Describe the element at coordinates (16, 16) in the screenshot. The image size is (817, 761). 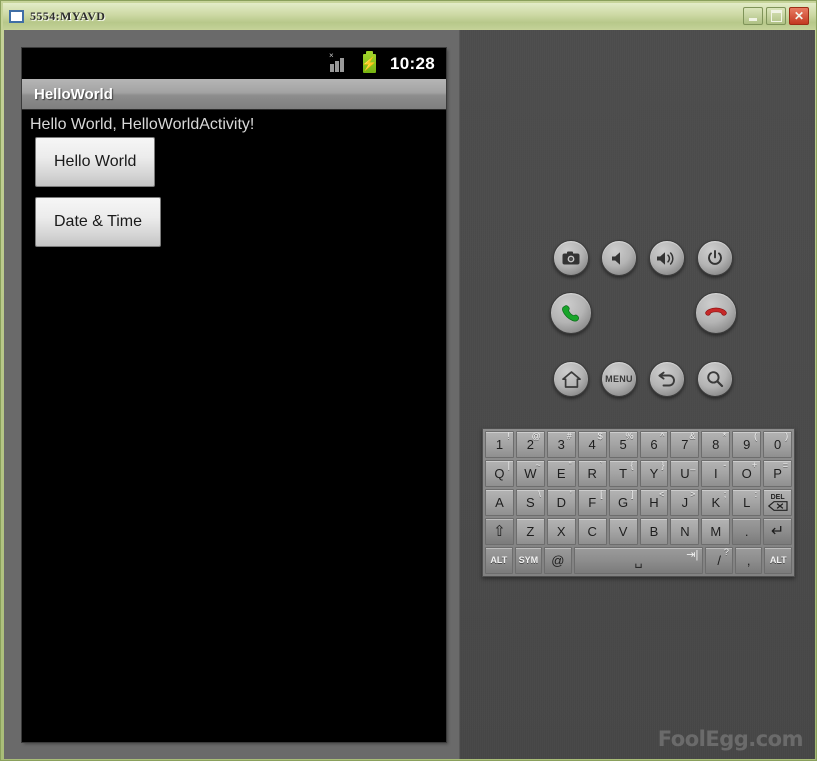
I see `window-icon` at that location.